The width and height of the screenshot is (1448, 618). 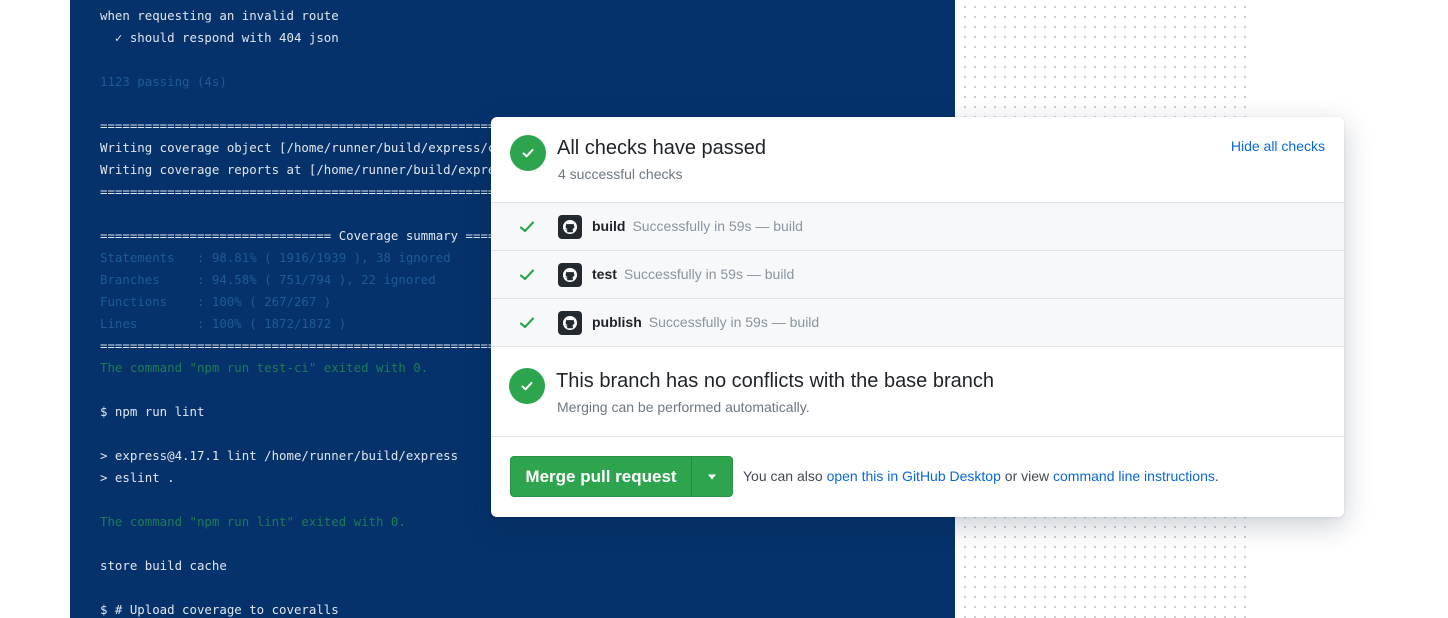 I want to click on log-line-text: ✓ should respond with 404 json, so click(x=219, y=37).